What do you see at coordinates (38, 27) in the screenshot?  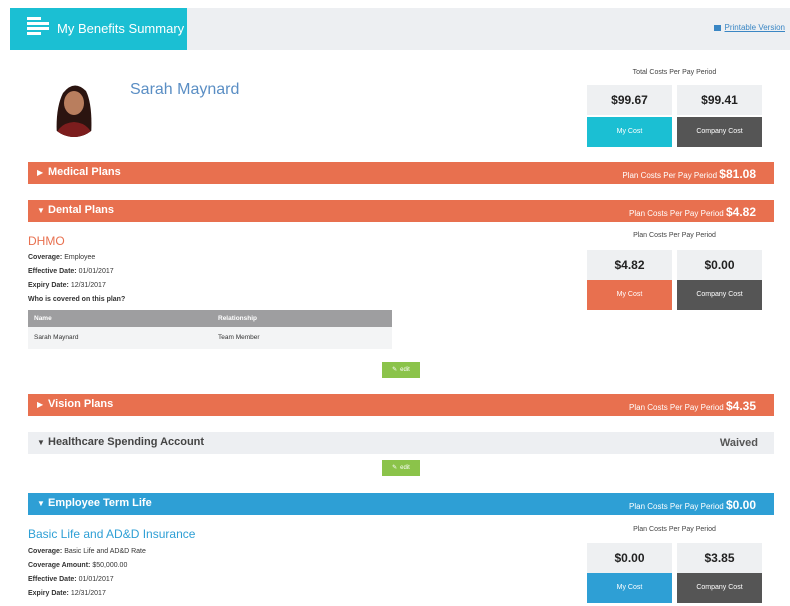 I see `list-icon` at bounding box center [38, 27].